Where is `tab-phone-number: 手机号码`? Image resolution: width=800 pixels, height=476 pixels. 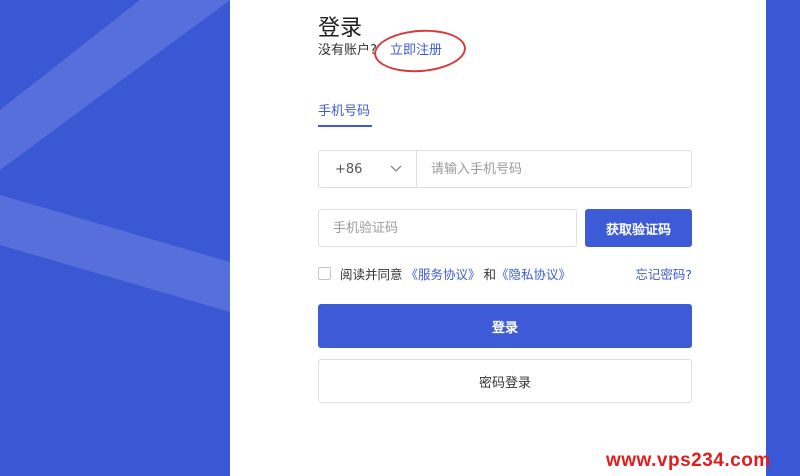 tab-phone-number: 手机号码 is located at coordinates (344, 109).